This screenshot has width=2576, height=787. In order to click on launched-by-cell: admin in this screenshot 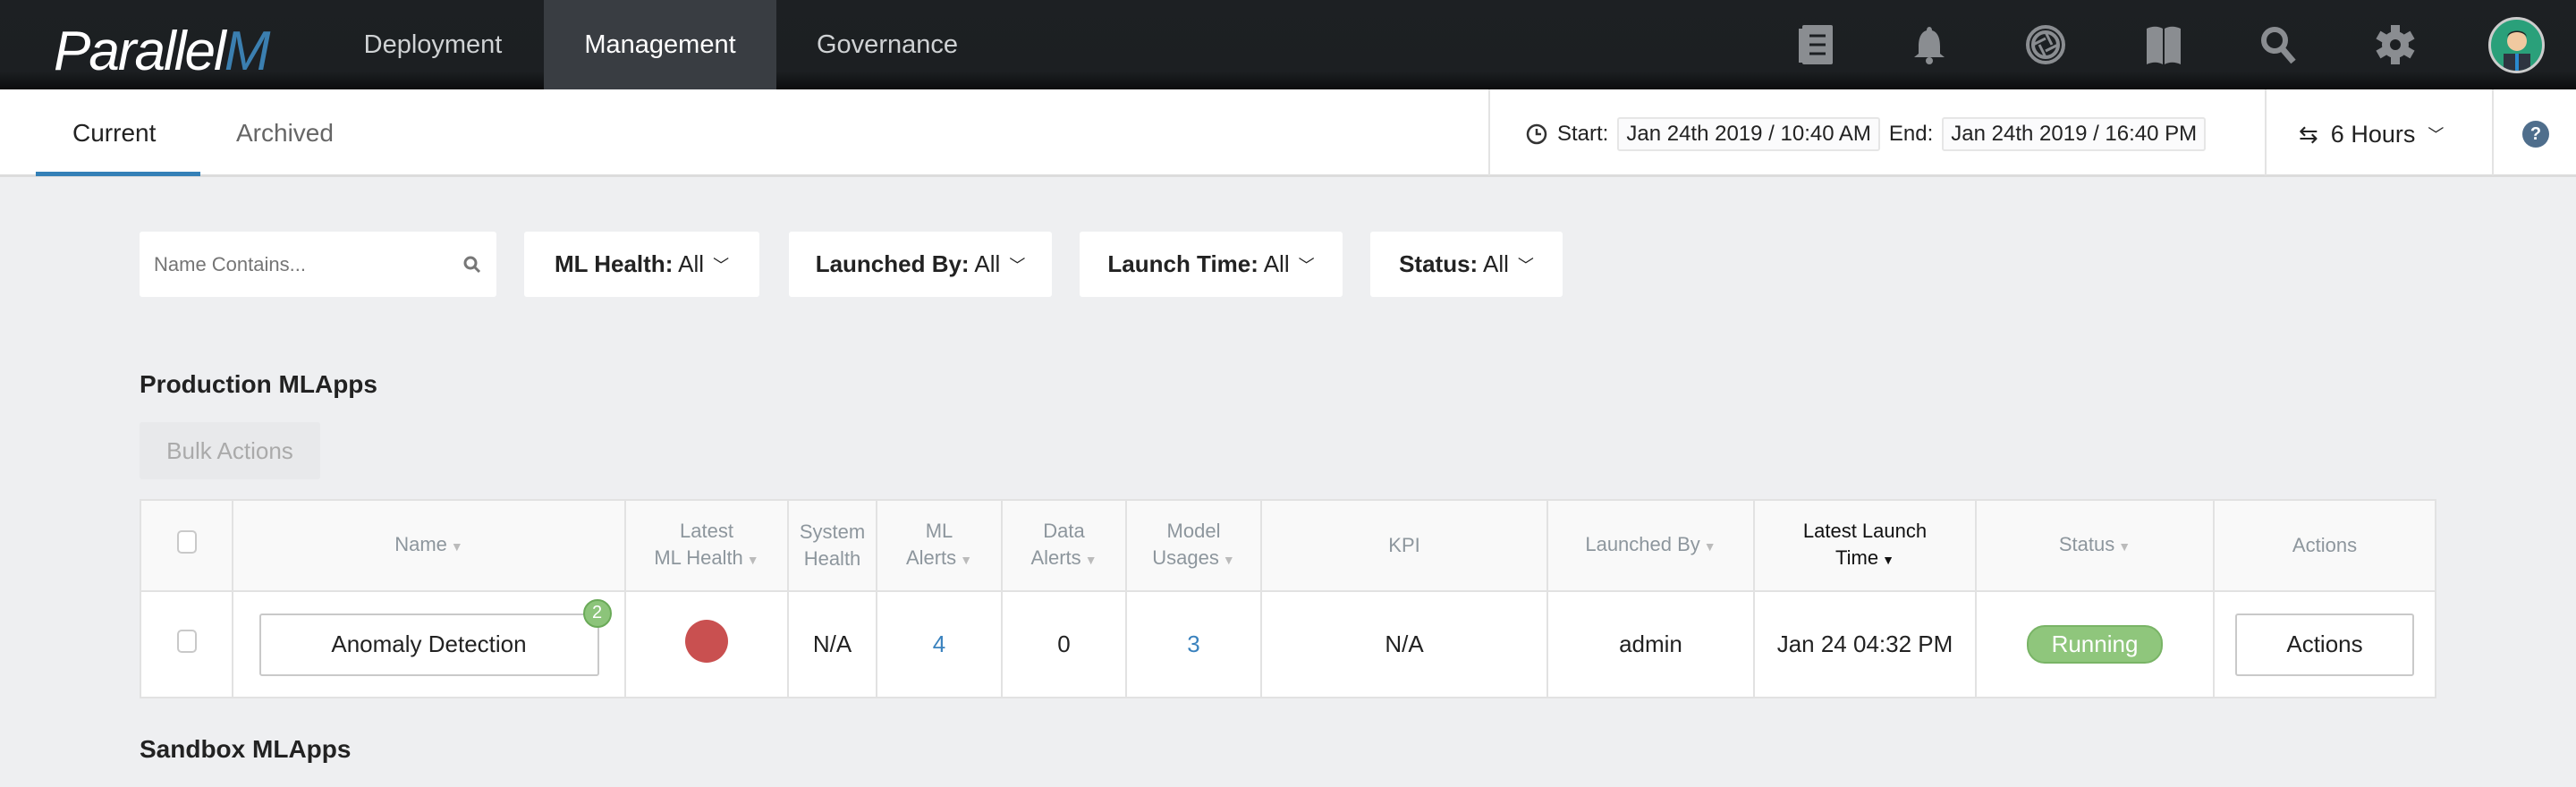, I will do `click(1650, 644)`.